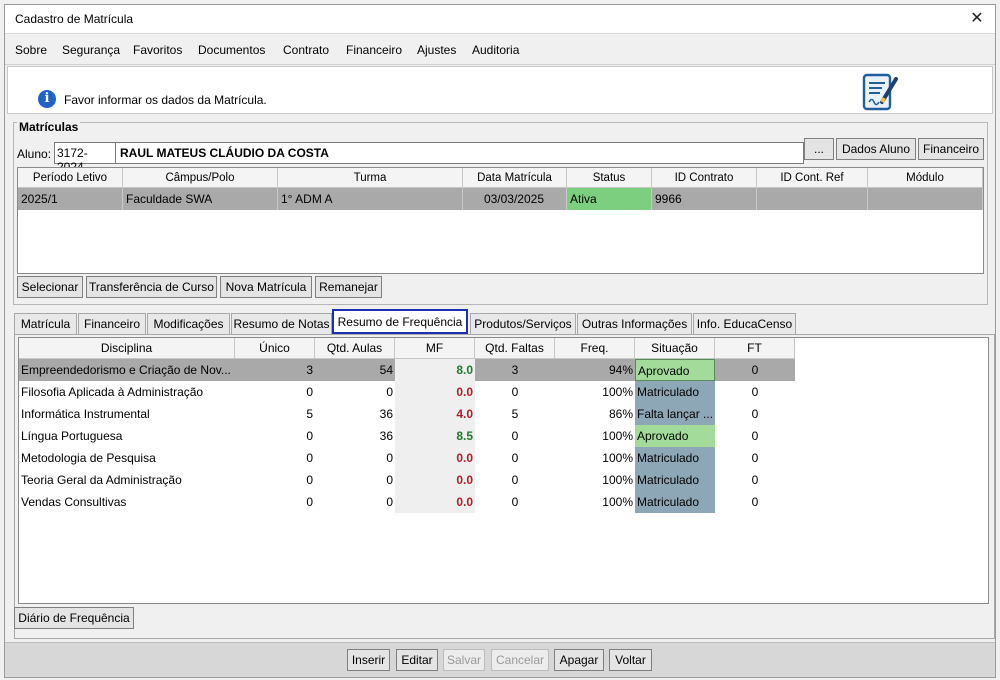  I want to click on tab-resumo-notas: Resumo de Notas, so click(281, 323).